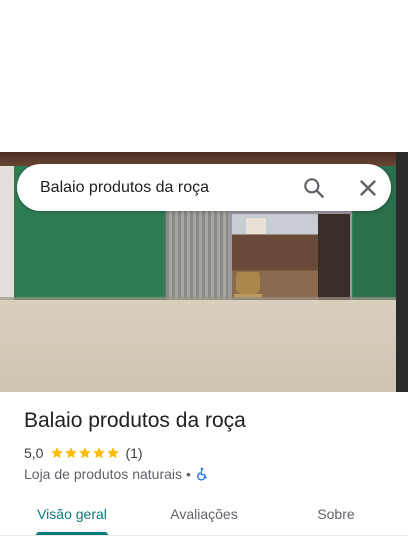 The width and height of the screenshot is (408, 544). Describe the element at coordinates (198, 257) in the screenshot. I see `photo-rolling-shutter` at that location.